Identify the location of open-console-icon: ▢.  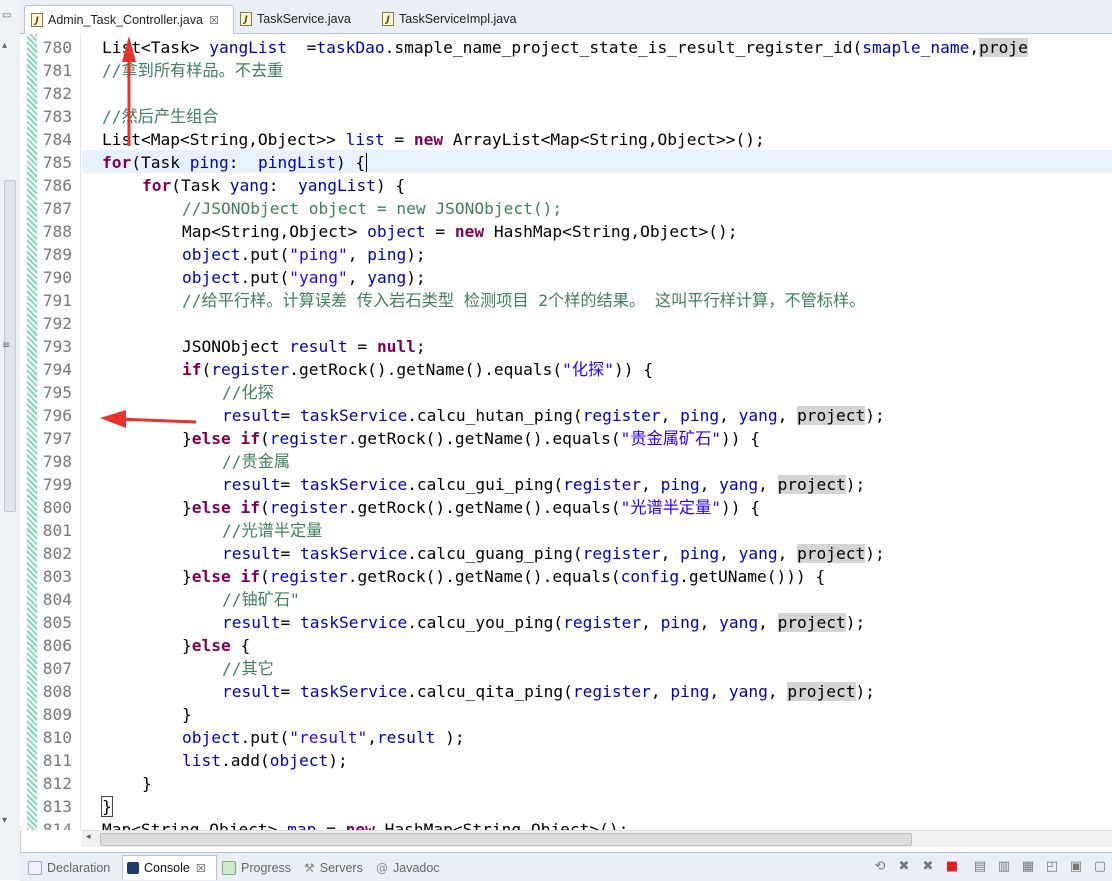
(1100, 867).